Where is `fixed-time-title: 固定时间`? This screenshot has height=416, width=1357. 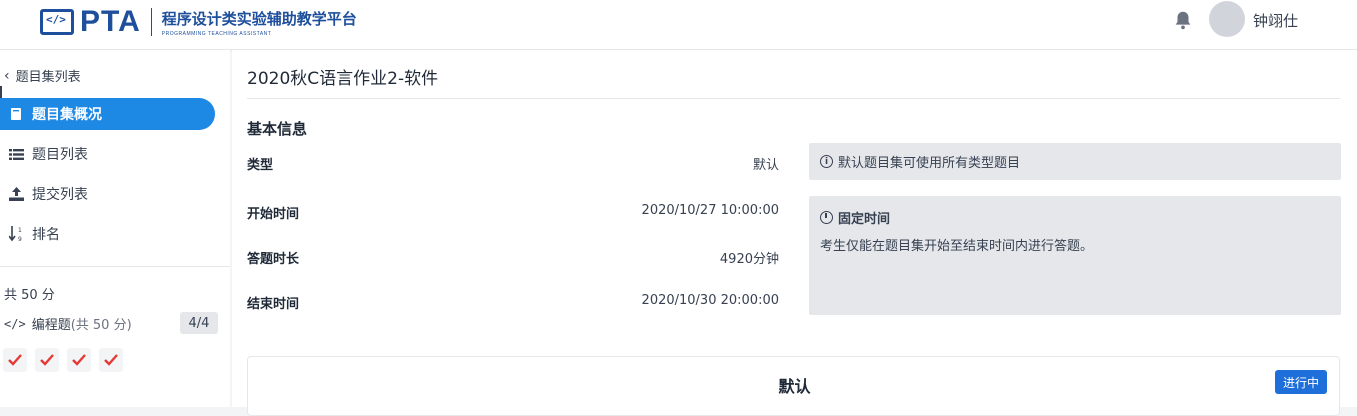
fixed-time-title: 固定时间 is located at coordinates (1075, 217).